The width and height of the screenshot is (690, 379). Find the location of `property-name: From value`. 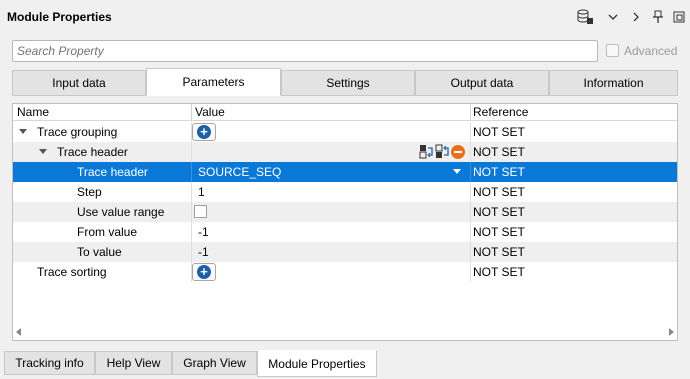

property-name: From value is located at coordinates (107, 232).